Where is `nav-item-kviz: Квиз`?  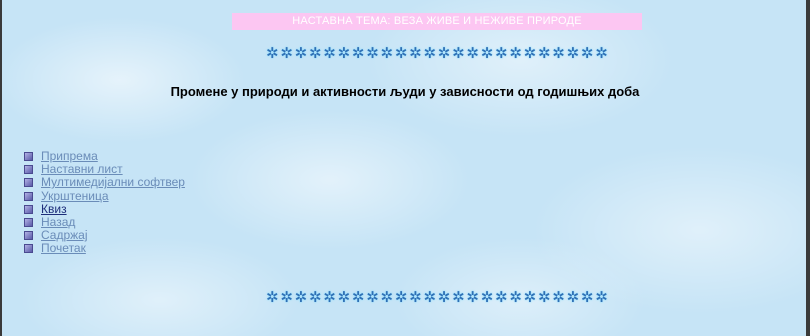 nav-item-kviz: Квиз is located at coordinates (104, 209).